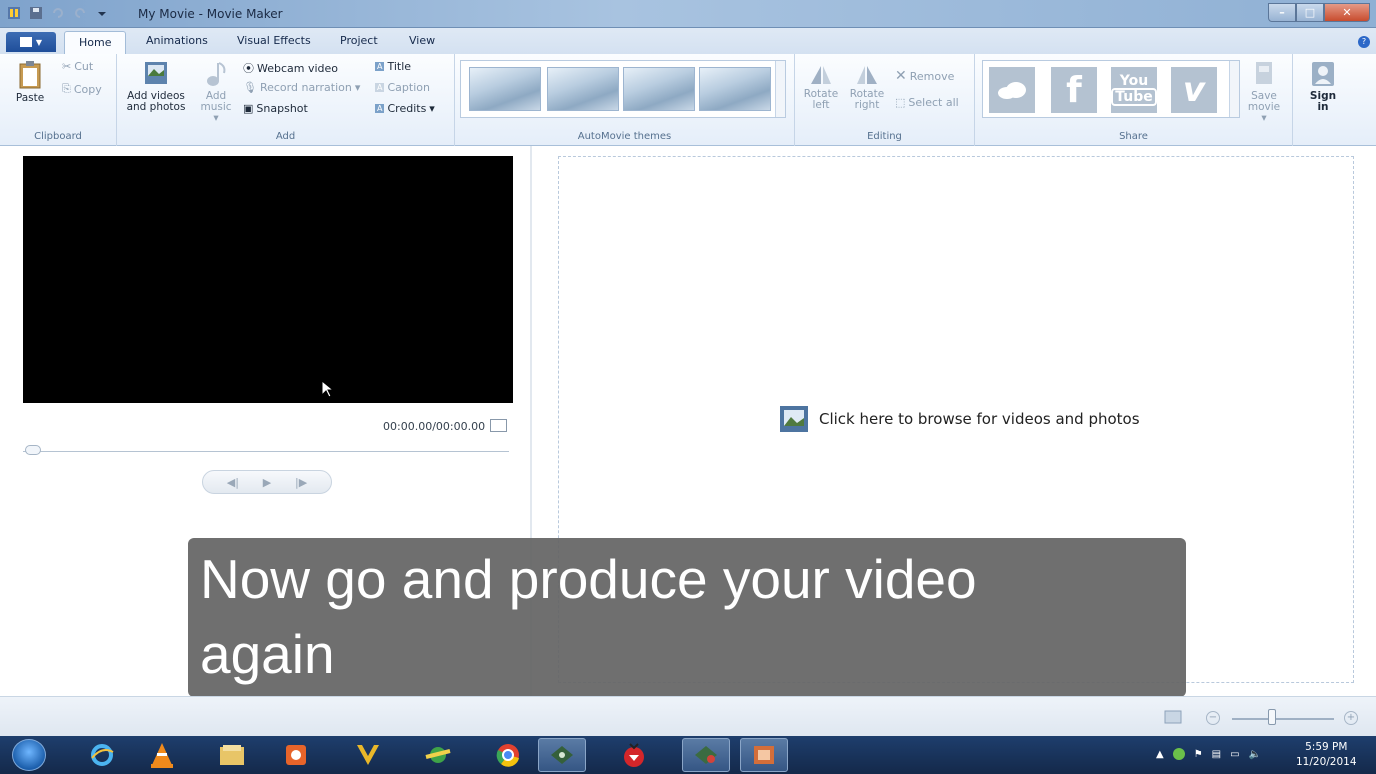  I want to click on vlc-icon, so click(162, 755).